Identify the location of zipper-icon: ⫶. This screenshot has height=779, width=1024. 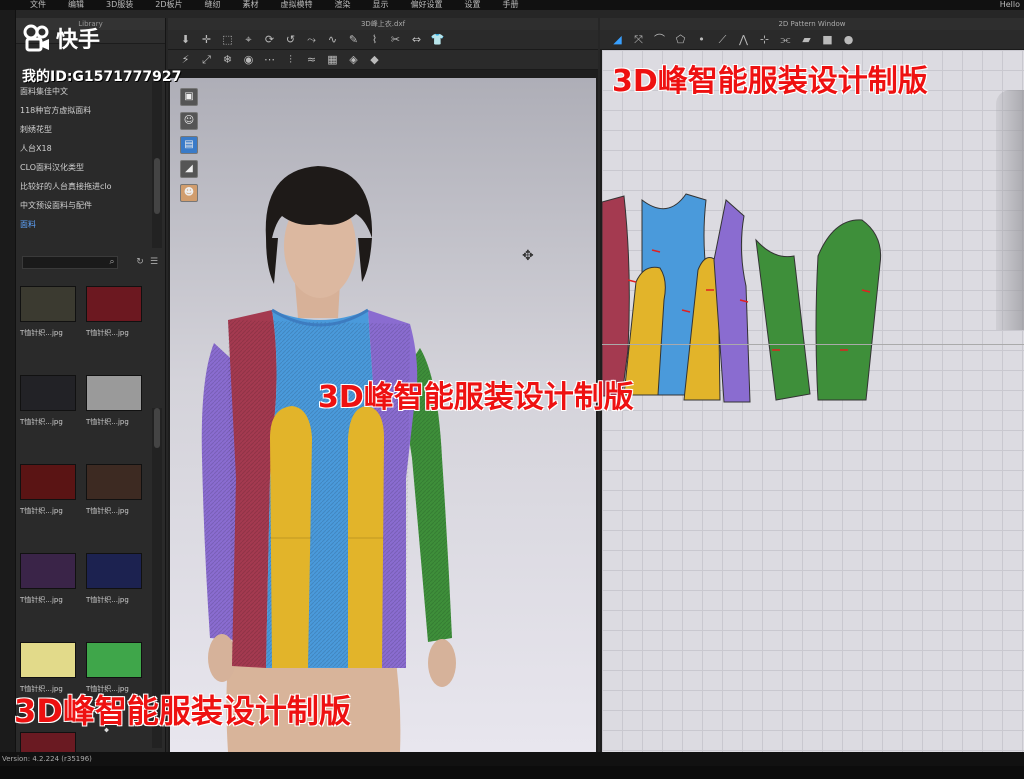
(290, 59).